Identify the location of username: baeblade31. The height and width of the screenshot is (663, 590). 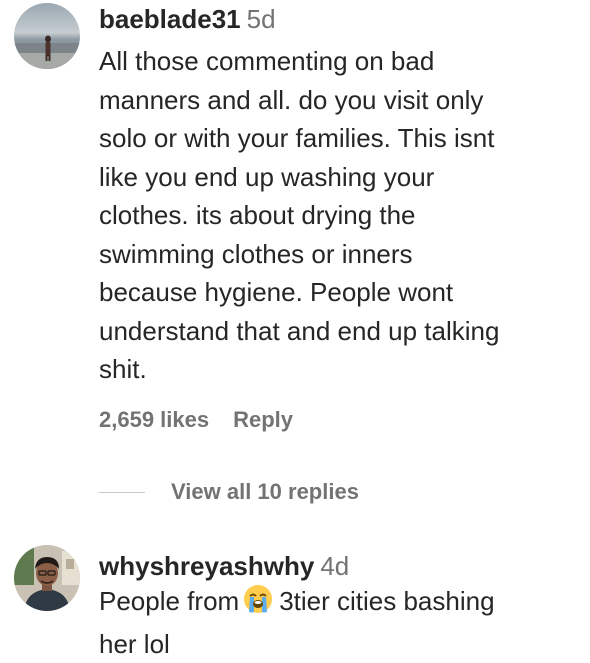
(170, 19).